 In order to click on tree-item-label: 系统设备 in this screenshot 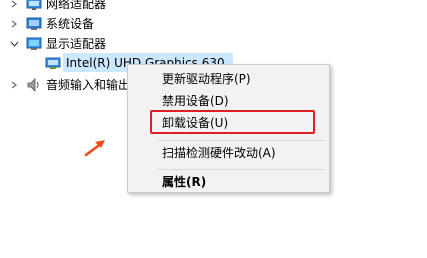, I will do `click(70, 24)`.